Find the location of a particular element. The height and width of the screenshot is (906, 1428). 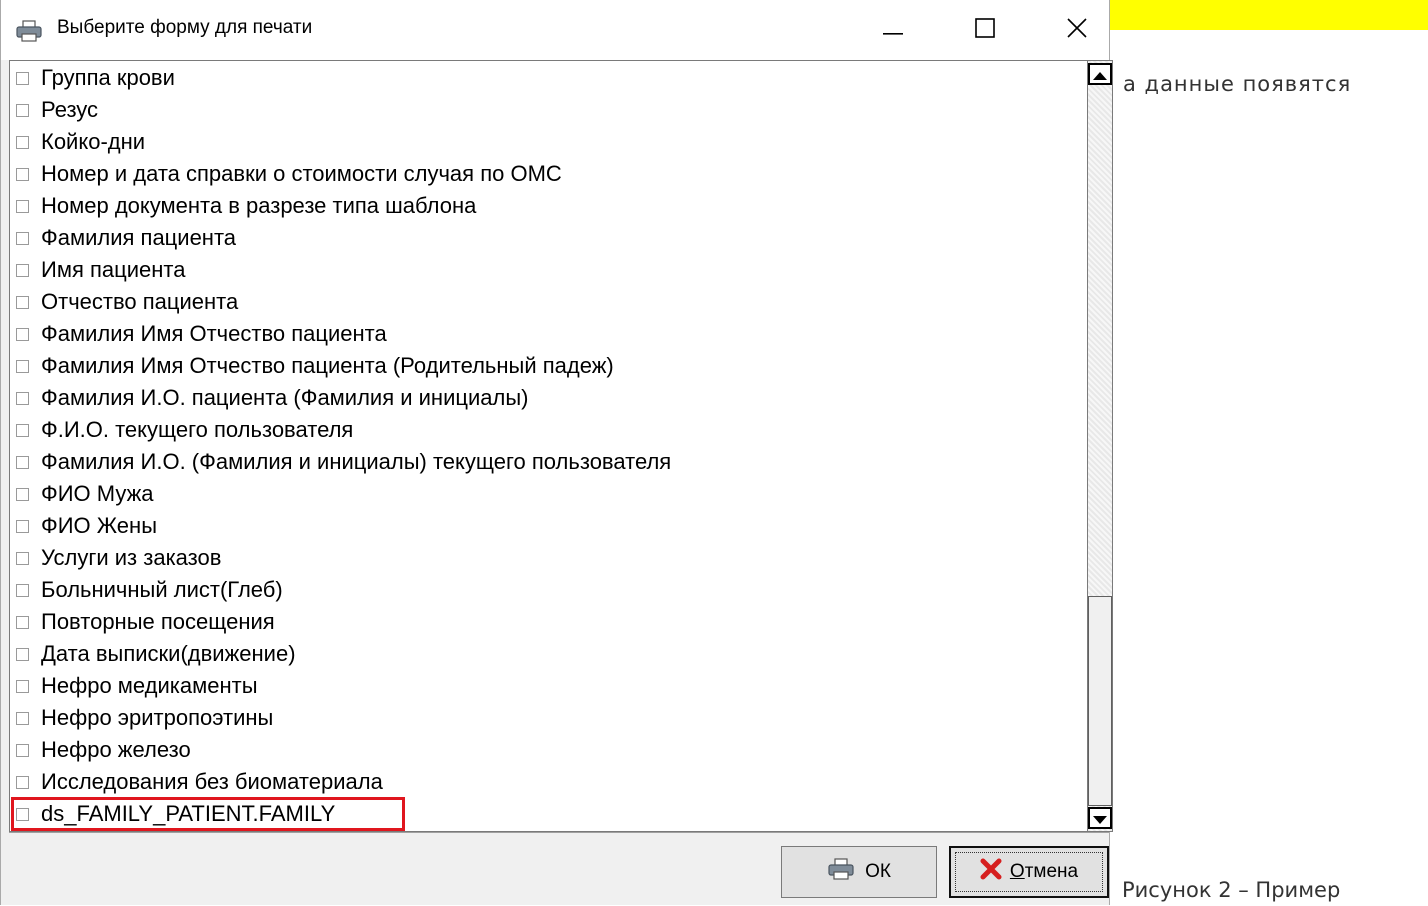

title-bar: Выберите форму для печати is located at coordinates (555, 30).